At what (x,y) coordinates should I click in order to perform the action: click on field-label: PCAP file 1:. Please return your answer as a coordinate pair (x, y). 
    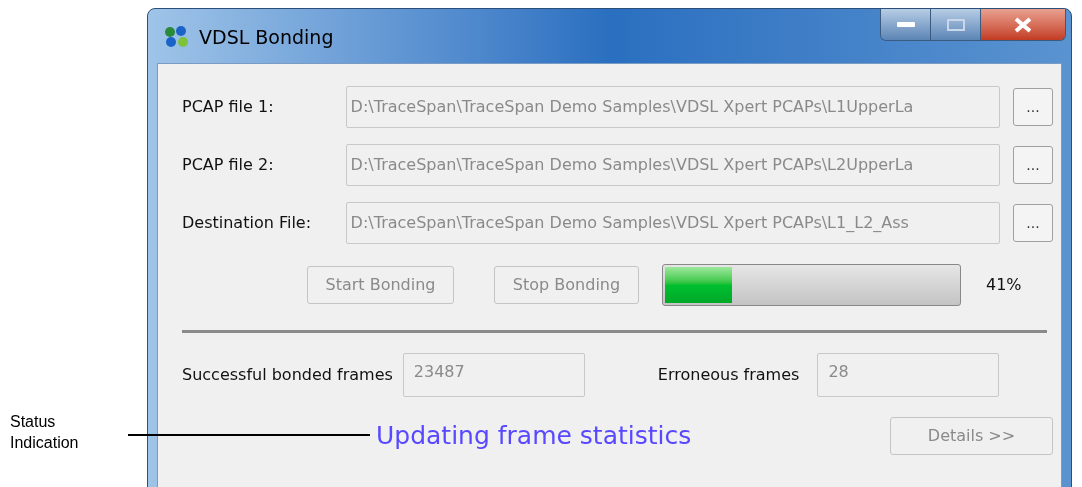
    Looking at the image, I should click on (228, 107).